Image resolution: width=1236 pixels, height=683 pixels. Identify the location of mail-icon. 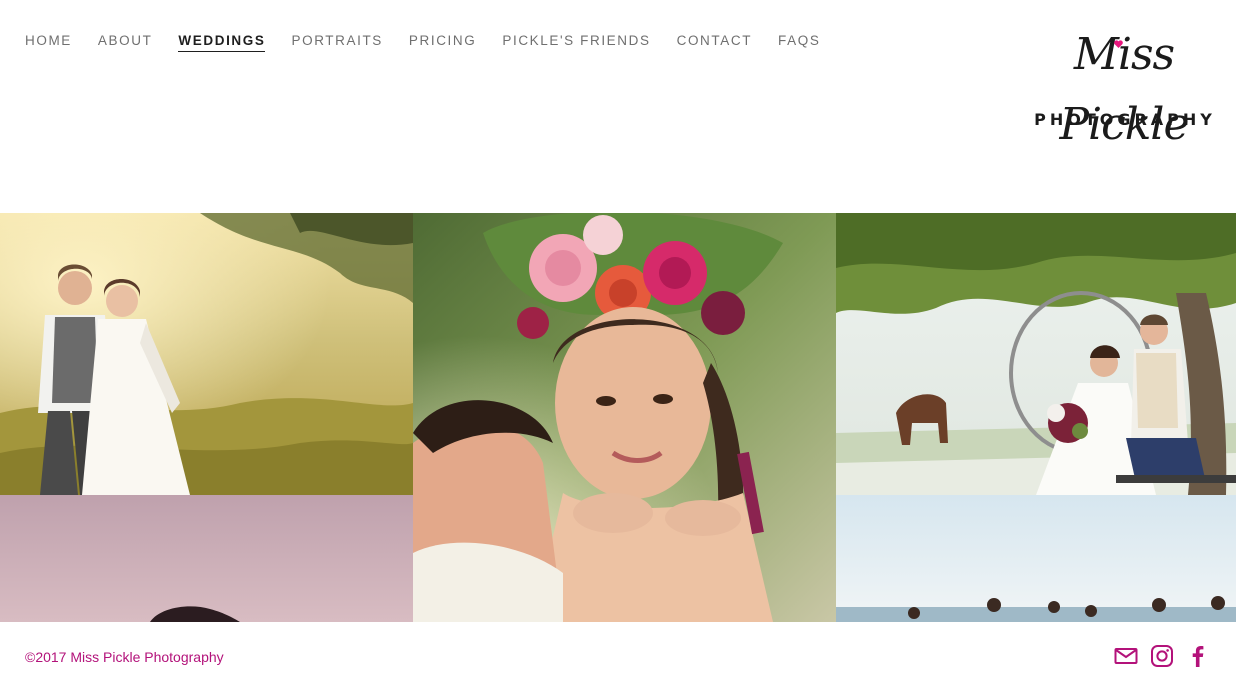
(1126, 656).